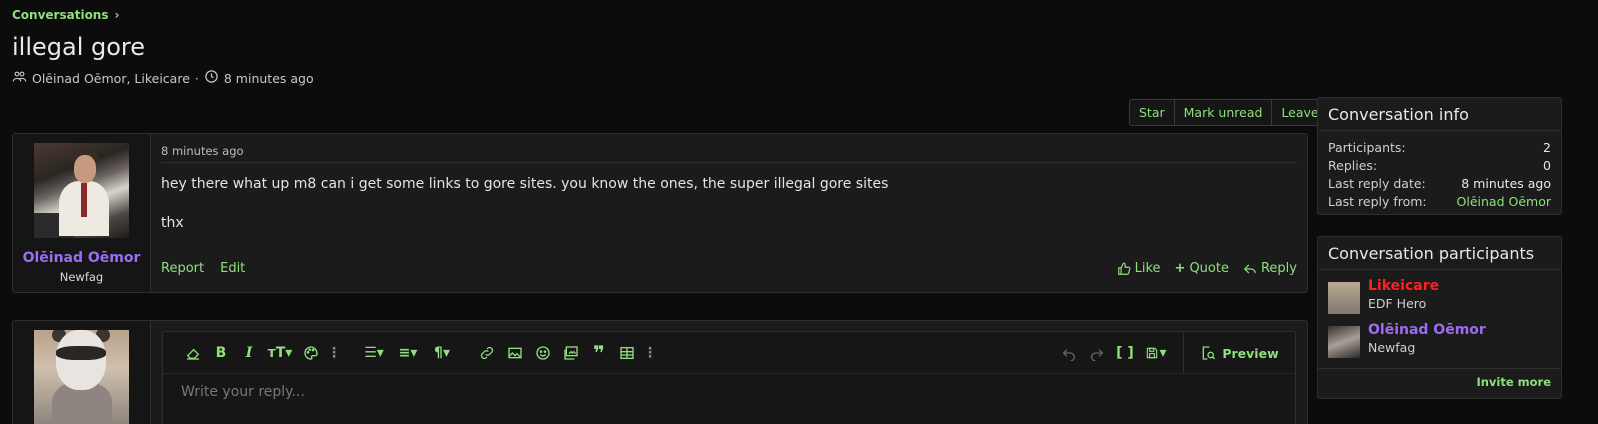  Describe the element at coordinates (1547, 165) in the screenshot. I see `info-value: 0` at that location.